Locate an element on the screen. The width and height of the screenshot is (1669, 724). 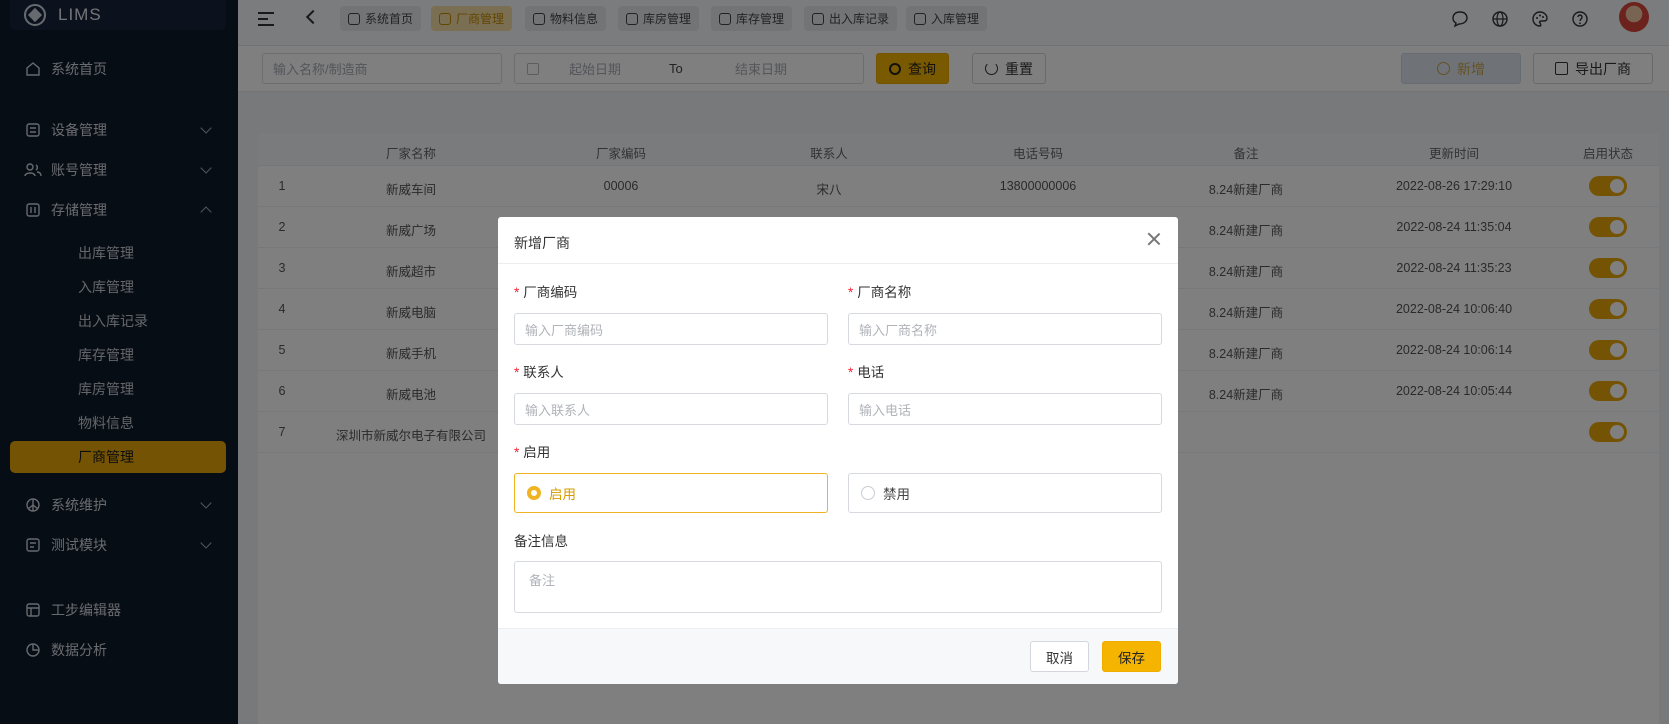
vendor-code-input: 输入厂商编码 is located at coordinates (671, 329).